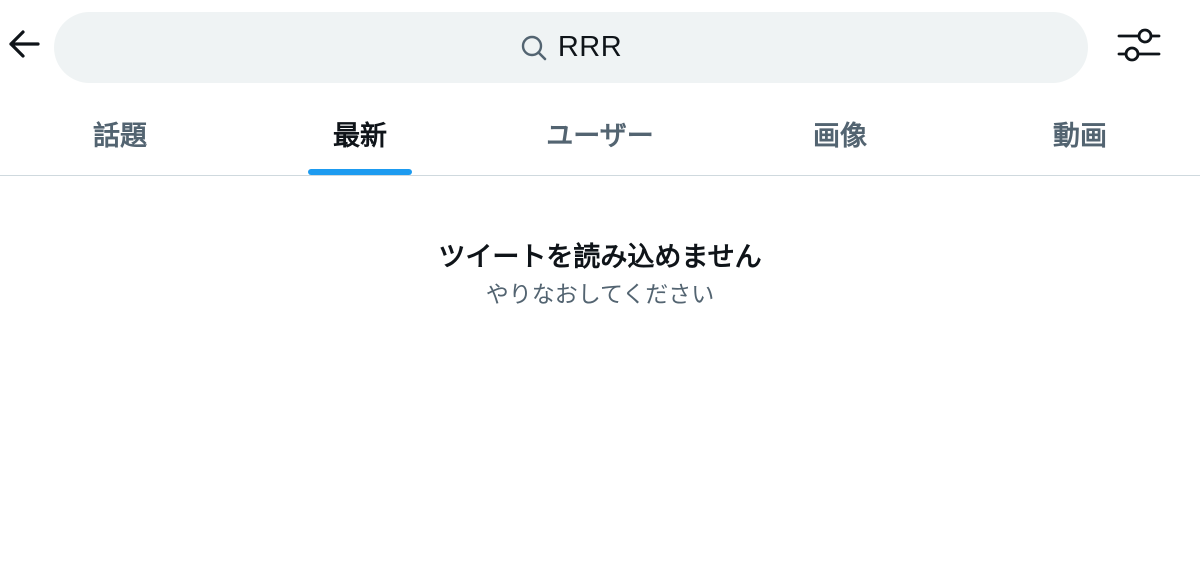 The height and width of the screenshot is (564, 1200). I want to click on tab-label: 画像, so click(840, 136).